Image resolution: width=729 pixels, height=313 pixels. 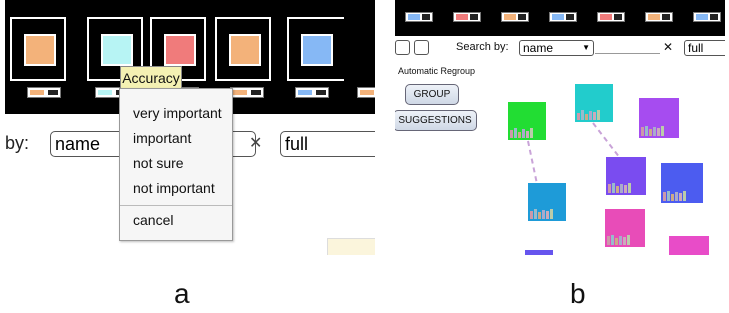 What do you see at coordinates (255, 143) in the screenshot?
I see `close-icon: ✕` at bounding box center [255, 143].